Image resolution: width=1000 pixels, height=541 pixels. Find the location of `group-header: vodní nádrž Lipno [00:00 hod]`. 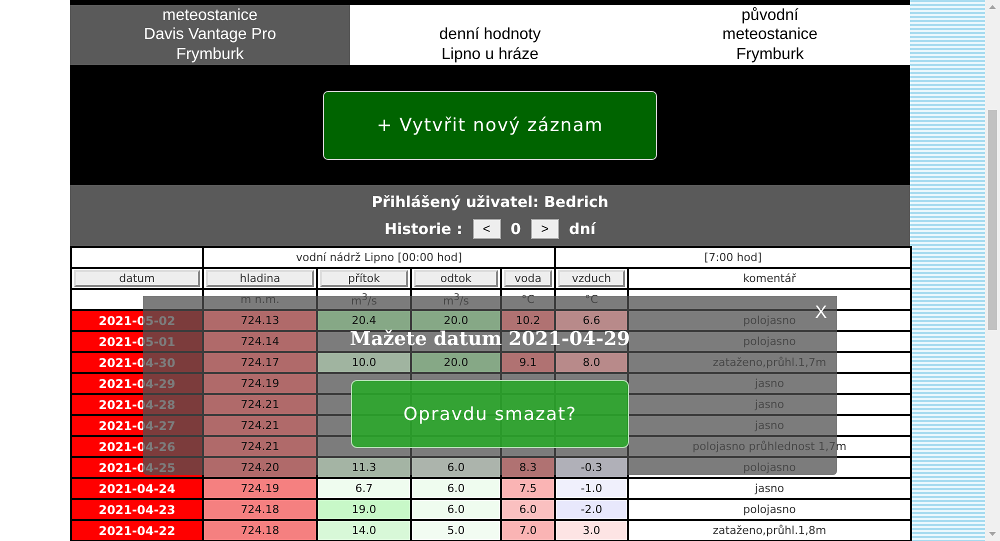

group-header: vodní nádrž Lipno [00:00 hod] is located at coordinates (379, 257).